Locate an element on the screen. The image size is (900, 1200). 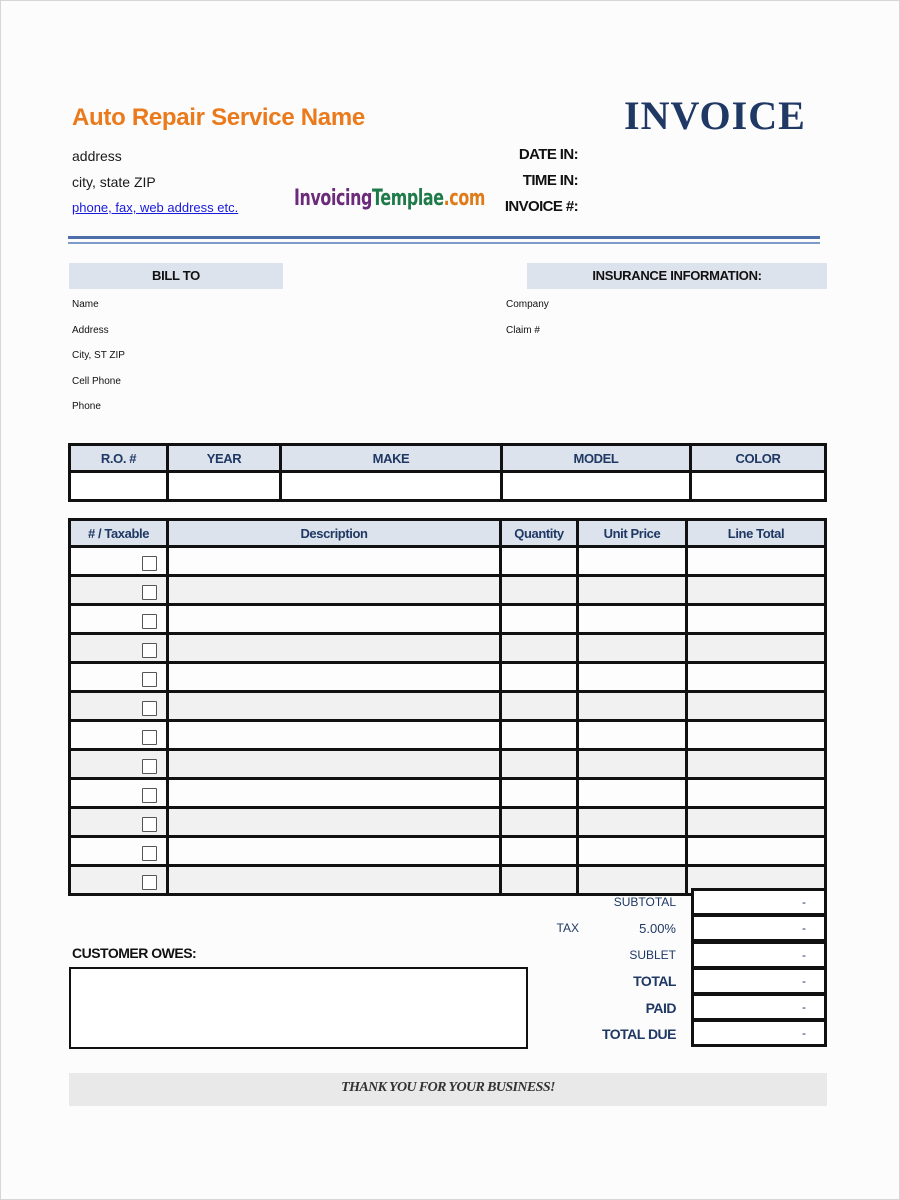
model-field is located at coordinates (596, 486).